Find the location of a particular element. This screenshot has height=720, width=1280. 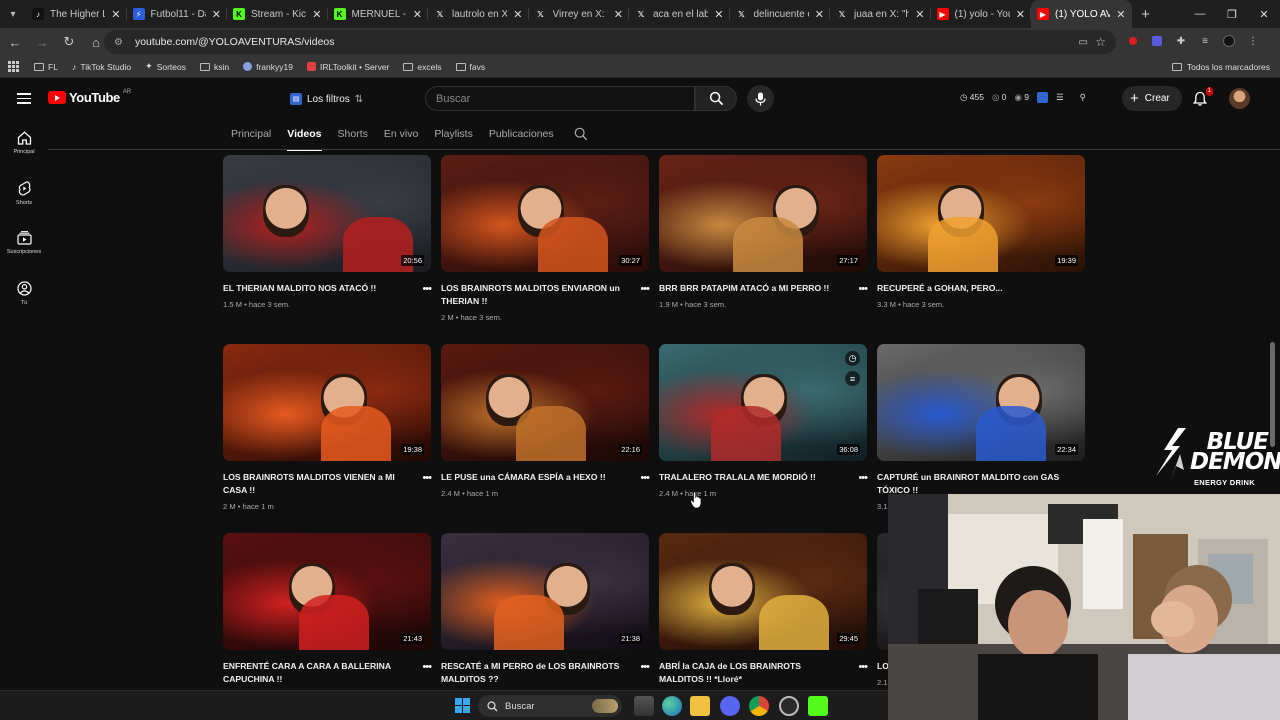

browser-tab: K Stream - Kick D ✕ is located at coordinates (277, 14).